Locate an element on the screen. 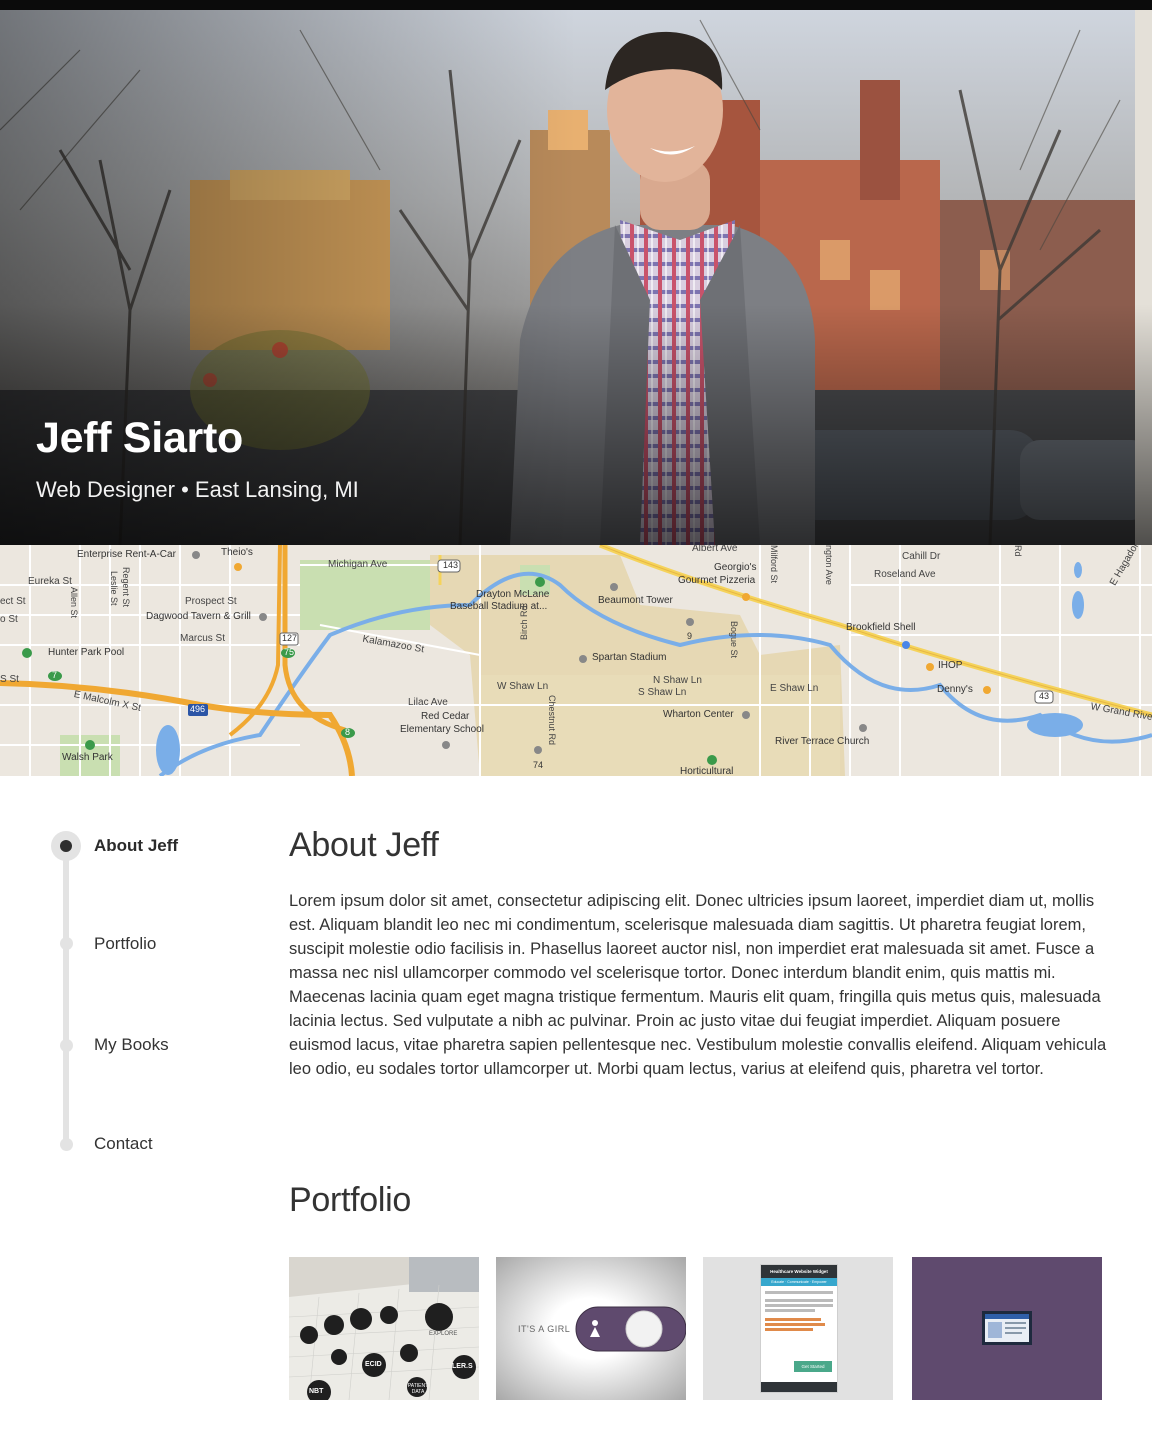 This screenshot has height=1450, width=1152. sketch-label-explore: EXPLORE is located at coordinates (443, 1334).